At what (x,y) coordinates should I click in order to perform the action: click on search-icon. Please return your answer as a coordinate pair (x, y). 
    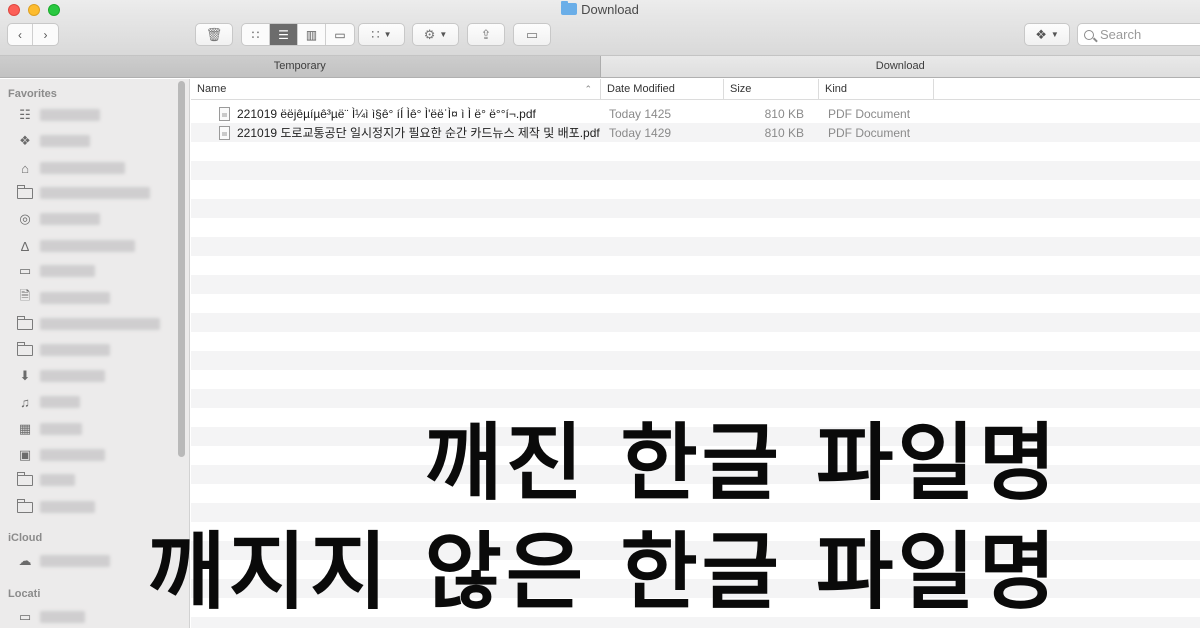
    Looking at the image, I should click on (1089, 34).